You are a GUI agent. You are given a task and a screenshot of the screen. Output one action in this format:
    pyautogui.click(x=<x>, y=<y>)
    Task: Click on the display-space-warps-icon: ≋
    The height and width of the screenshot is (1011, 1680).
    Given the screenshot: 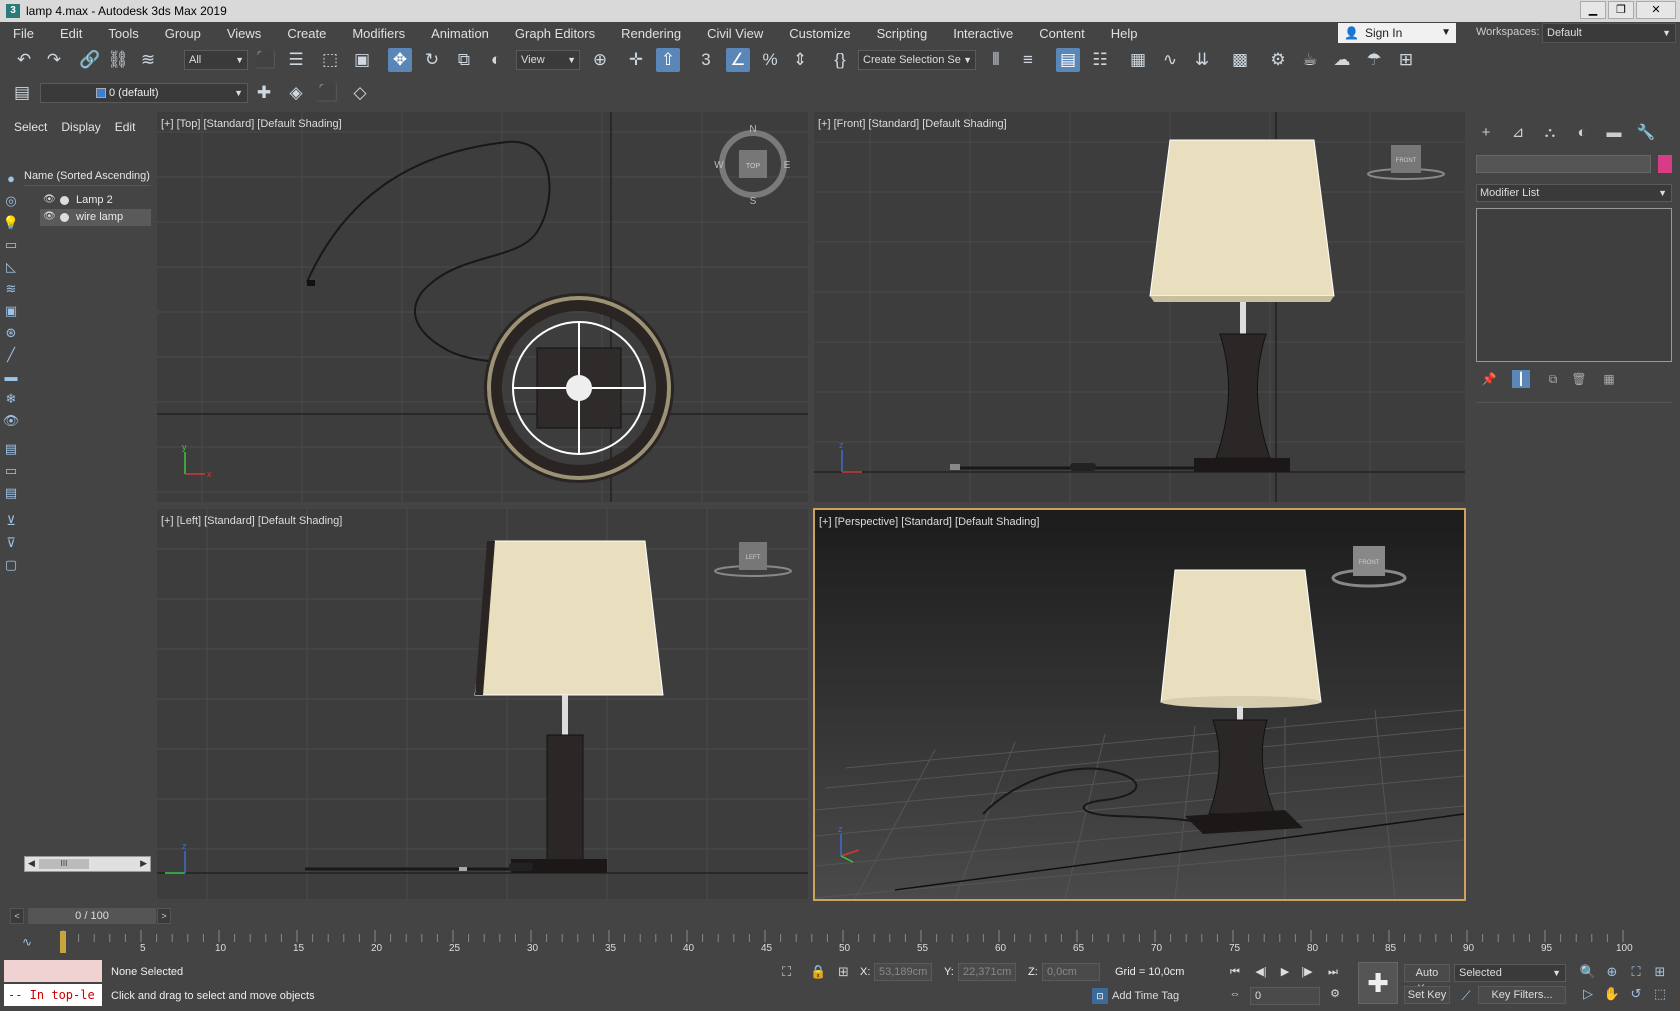 What is the action you would take?
    pyautogui.click(x=11, y=289)
    